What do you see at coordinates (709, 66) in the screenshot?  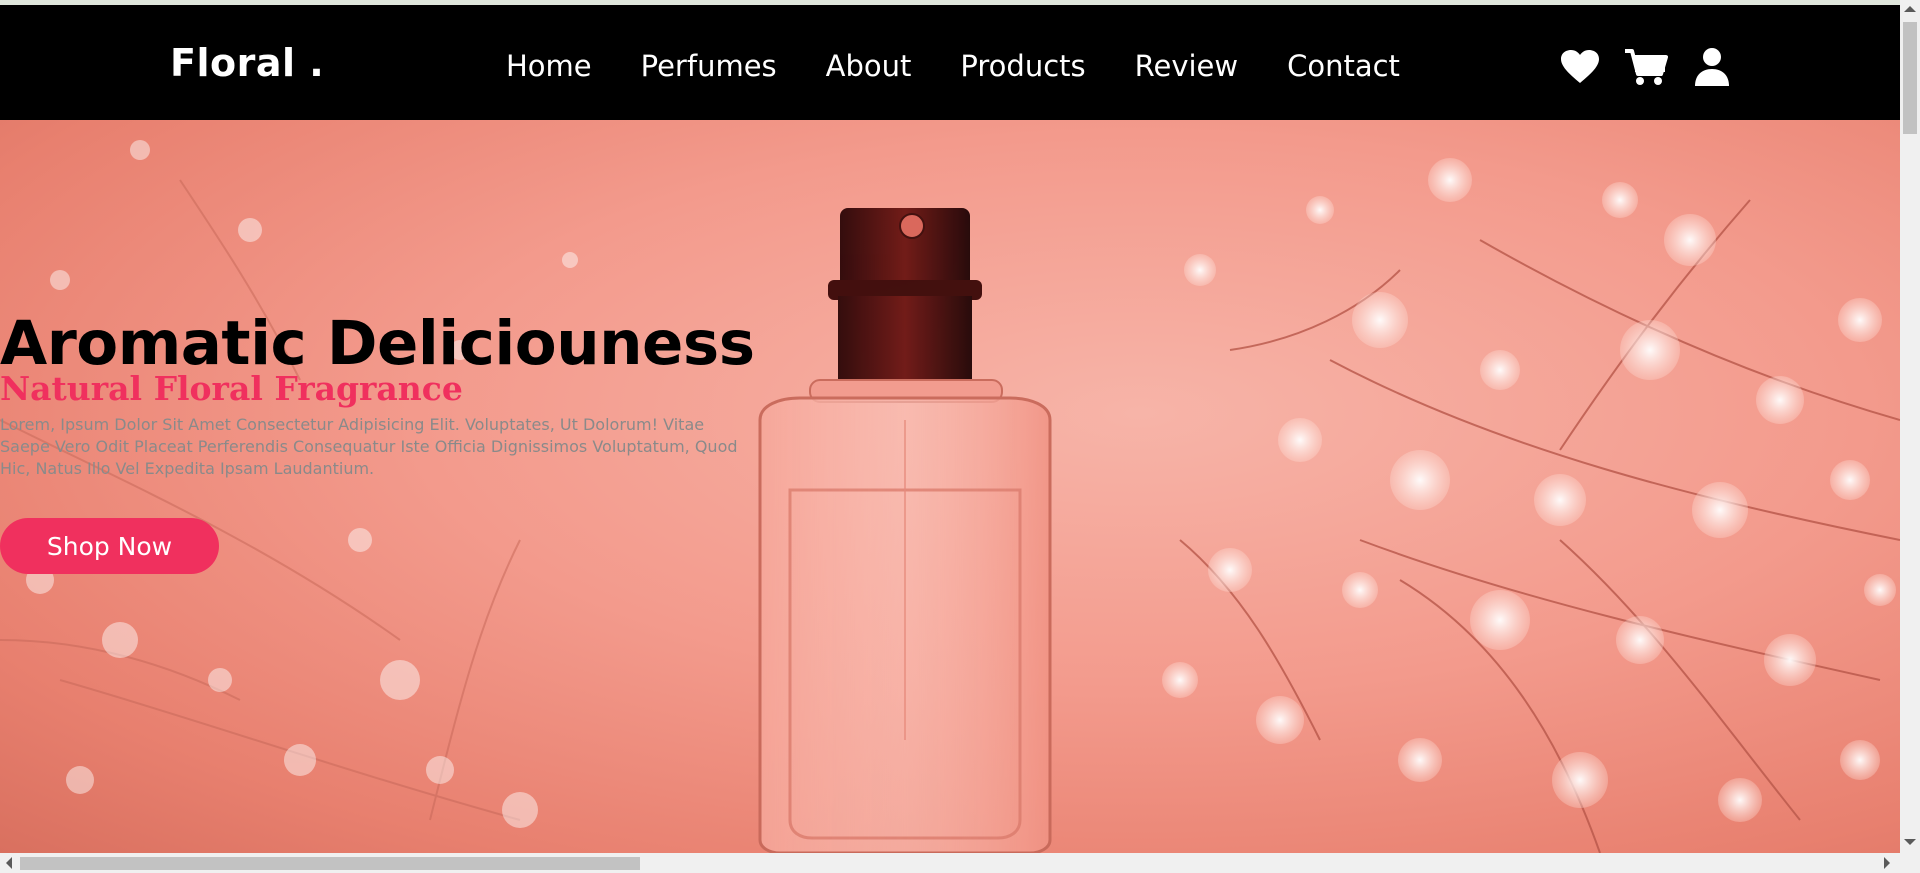 I see `nav-link-perfumes: Perfumes` at bounding box center [709, 66].